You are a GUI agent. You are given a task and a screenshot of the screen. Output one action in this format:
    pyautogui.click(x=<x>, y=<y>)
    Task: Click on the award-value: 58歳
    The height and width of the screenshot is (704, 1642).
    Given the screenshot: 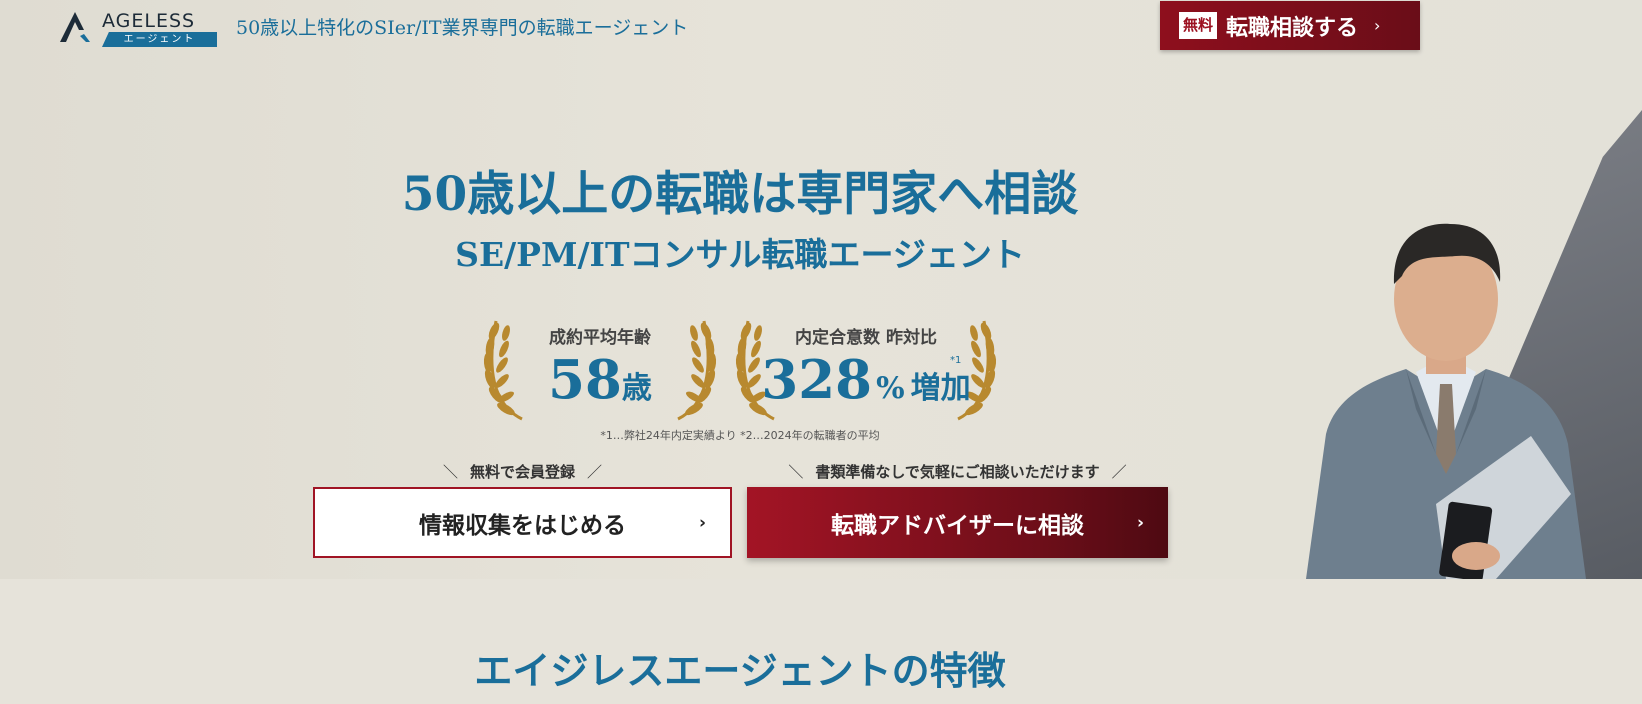 What is the action you would take?
    pyautogui.click(x=600, y=380)
    